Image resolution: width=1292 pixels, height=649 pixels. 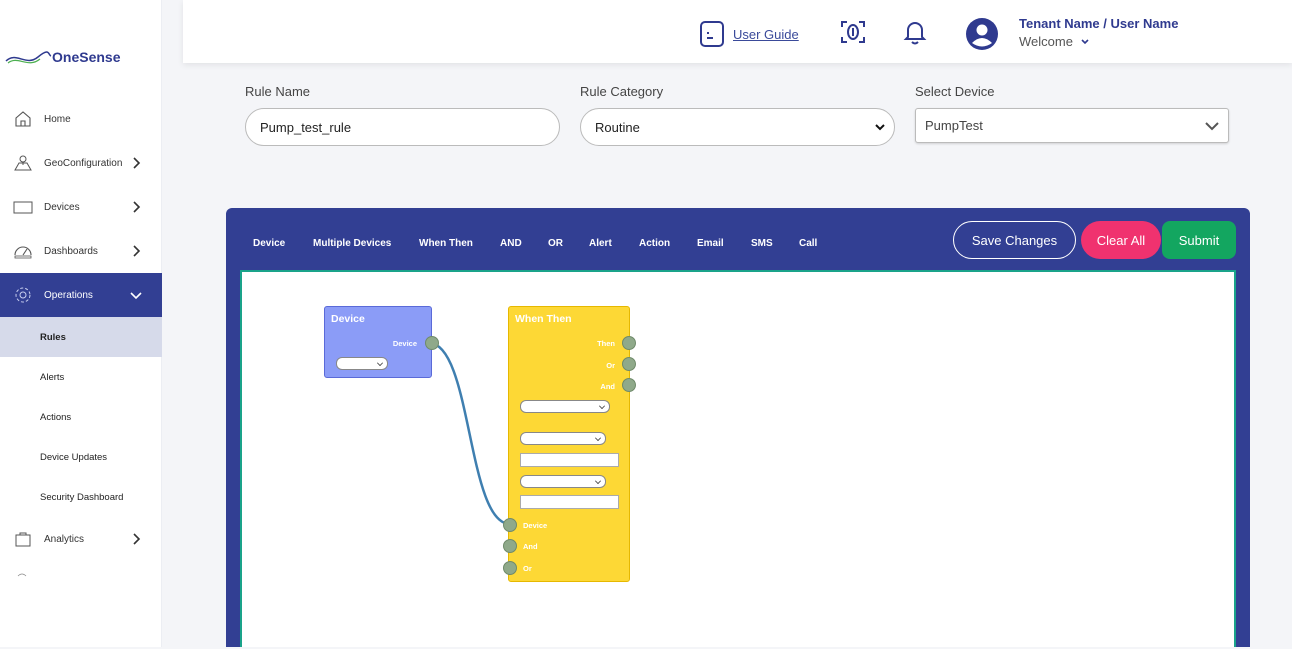 I want to click on device-input-port, so click(x=510, y=525).